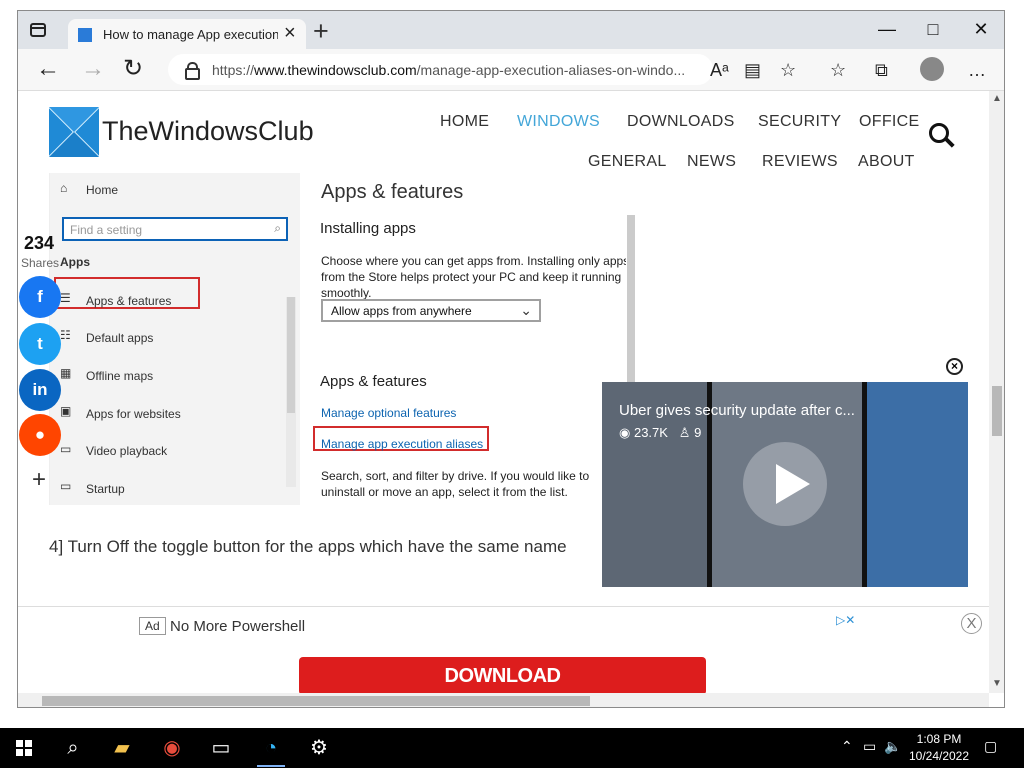  Describe the element at coordinates (39, 243) in the screenshot. I see `share-count: 234` at that location.